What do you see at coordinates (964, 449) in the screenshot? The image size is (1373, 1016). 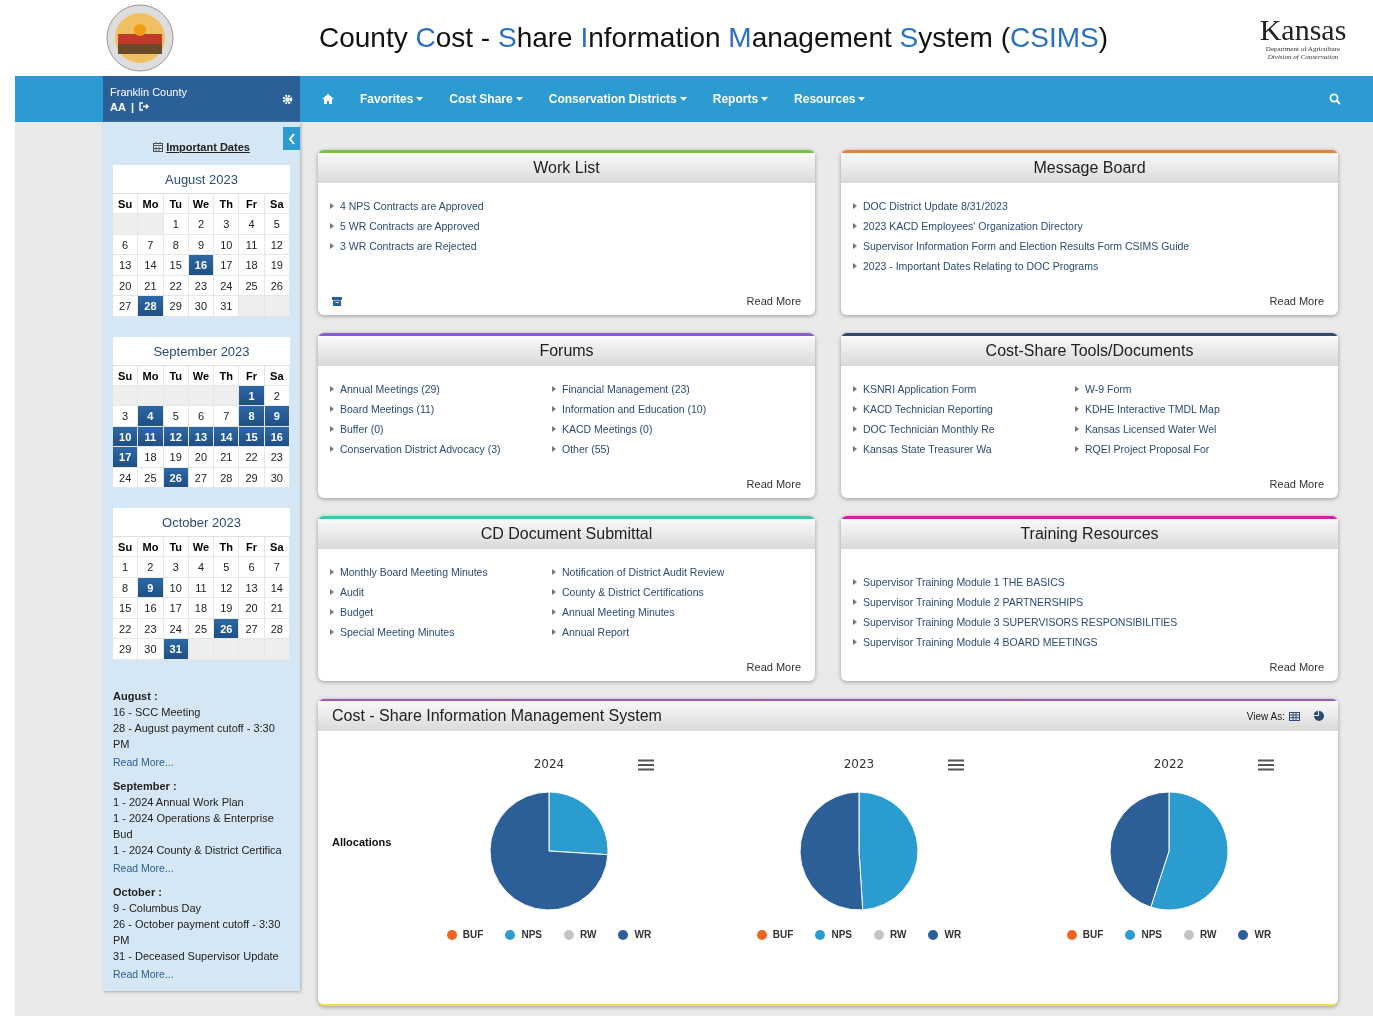 I see `card-link: Kansas State Treasurer Wa` at bounding box center [964, 449].